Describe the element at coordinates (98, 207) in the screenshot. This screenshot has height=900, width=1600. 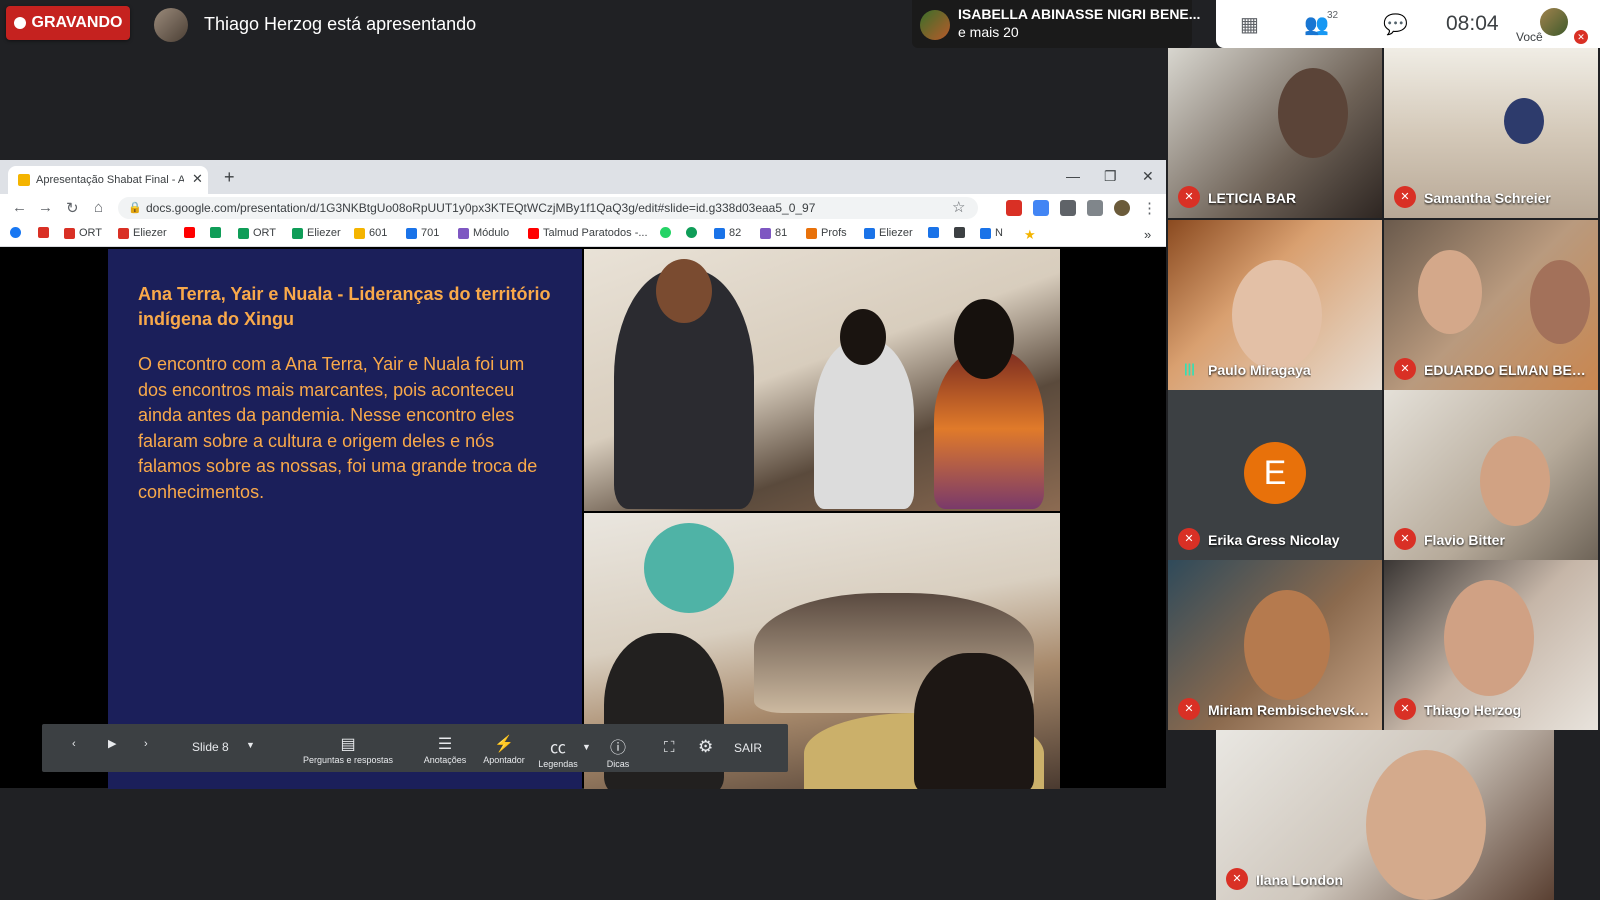
I see `home-icon: ⌂` at that location.